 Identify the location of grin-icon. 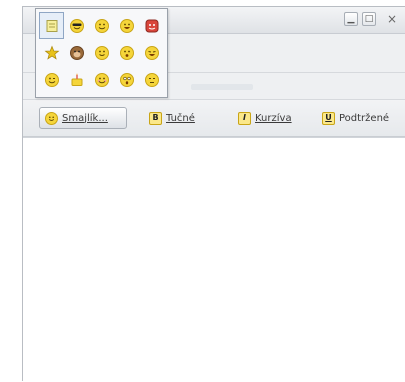
(126, 25).